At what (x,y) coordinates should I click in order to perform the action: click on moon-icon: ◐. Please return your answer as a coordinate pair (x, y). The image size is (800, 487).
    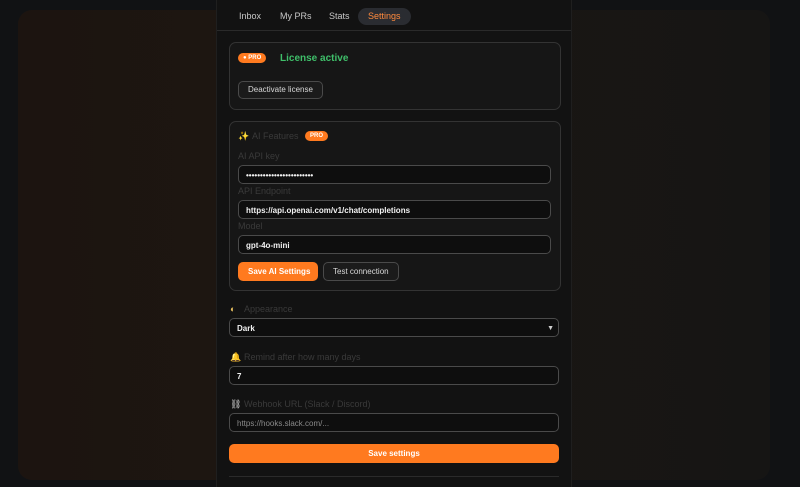
    Looking at the image, I should click on (233, 309).